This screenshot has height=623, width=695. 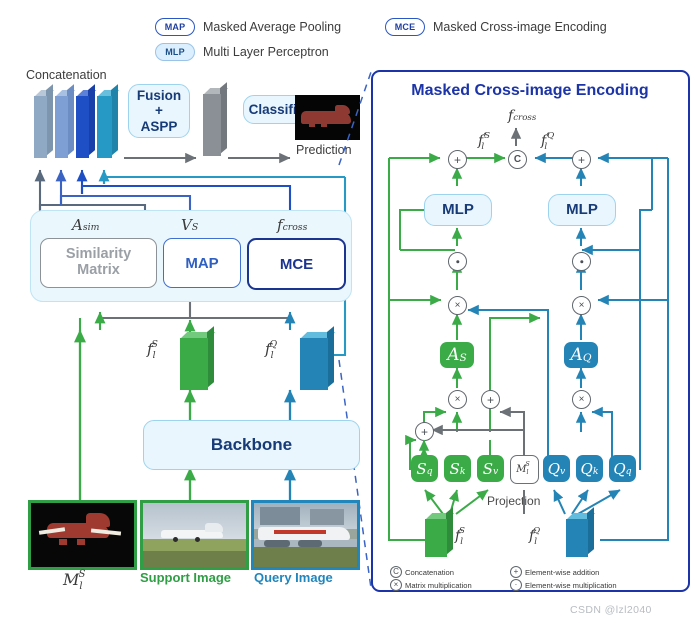 I want to click on mce-legend-elemmul-text: Element-wise multiplication, so click(x=571, y=585).